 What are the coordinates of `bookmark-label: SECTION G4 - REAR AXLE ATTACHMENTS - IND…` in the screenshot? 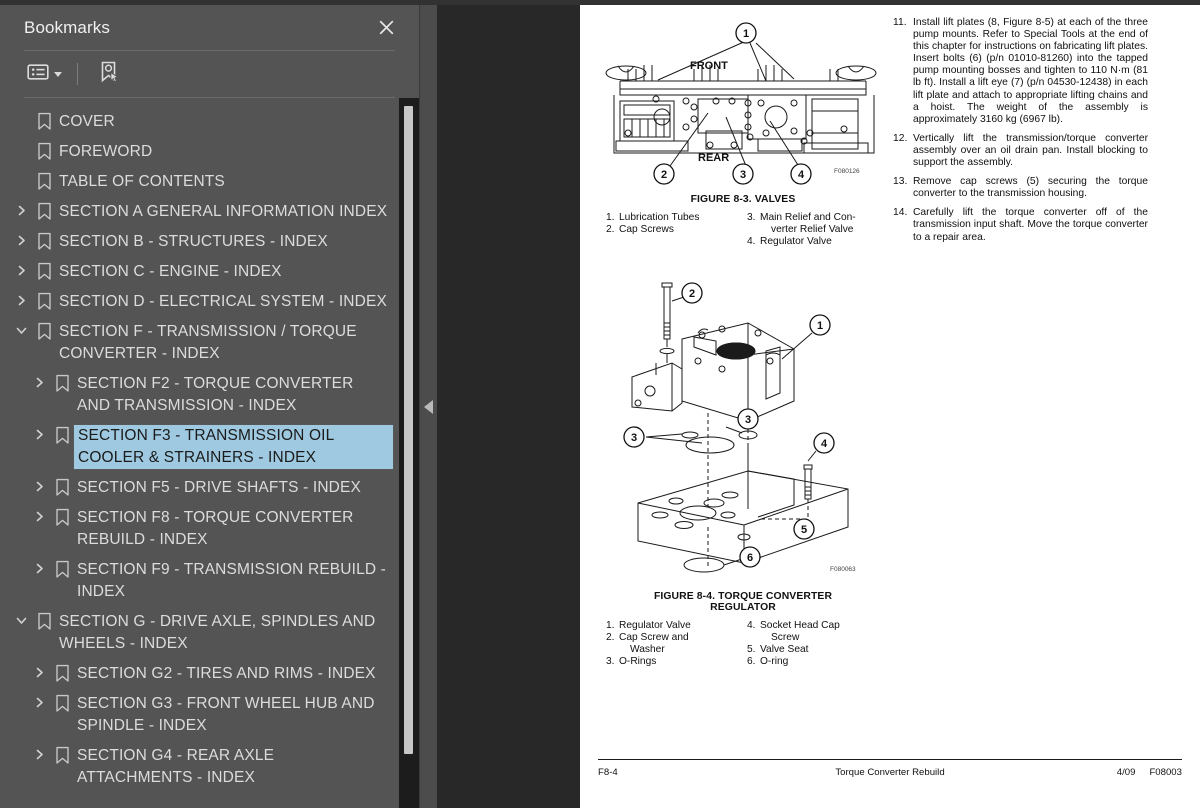 It's located at (176, 766).